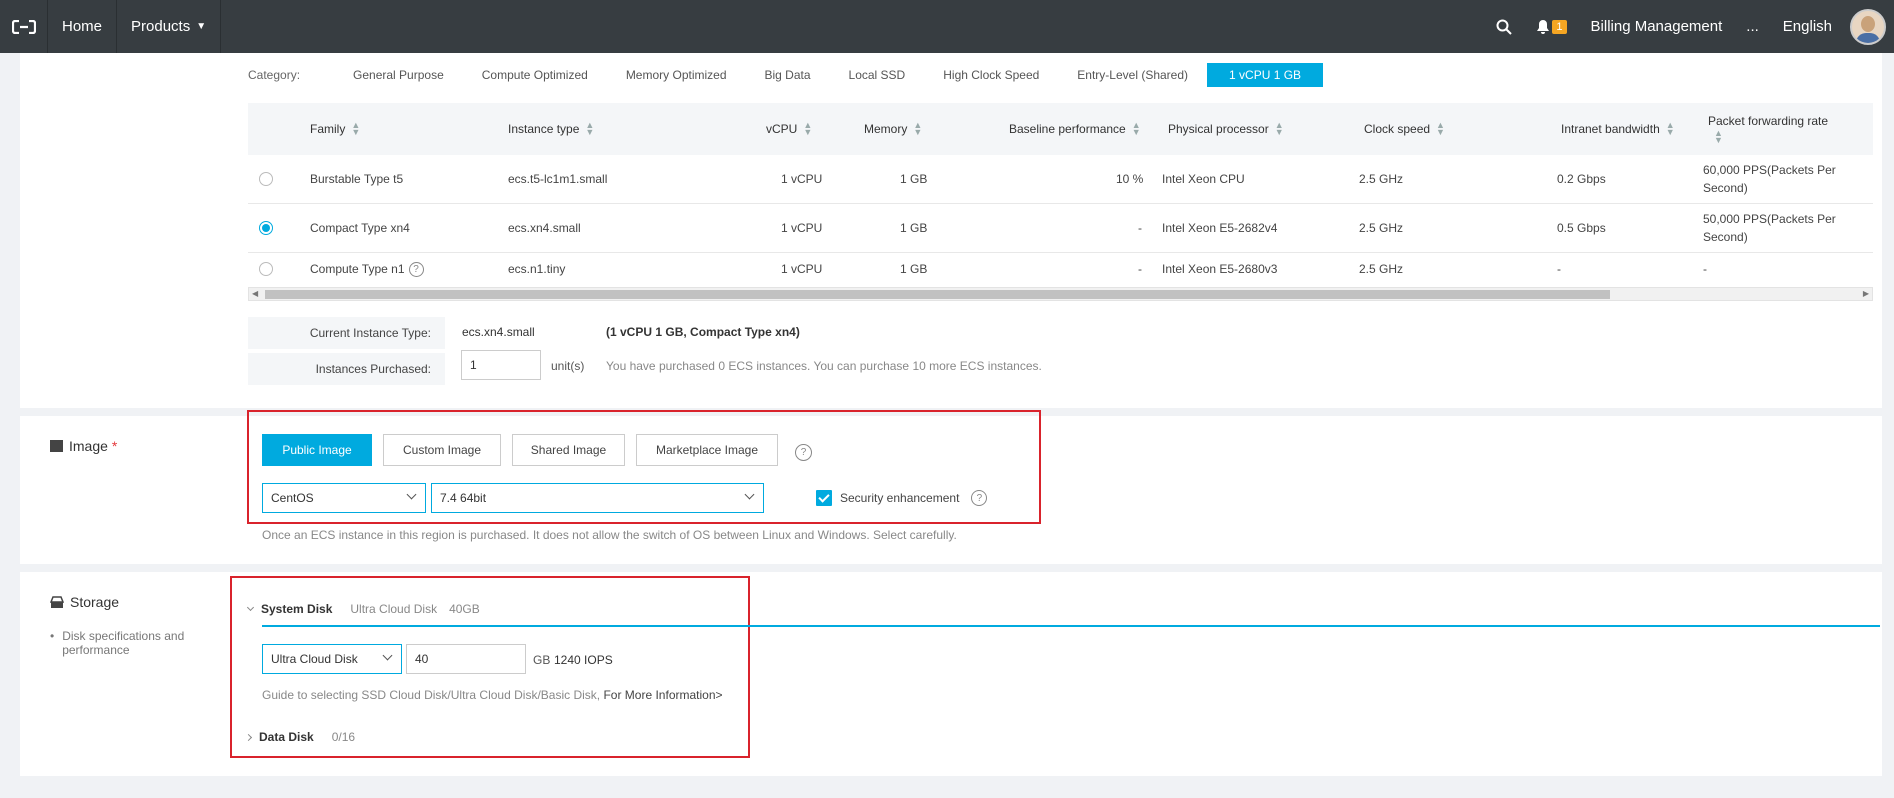  Describe the element at coordinates (442, 450) in the screenshot. I see `tab-custom-image: Custom Image` at that location.